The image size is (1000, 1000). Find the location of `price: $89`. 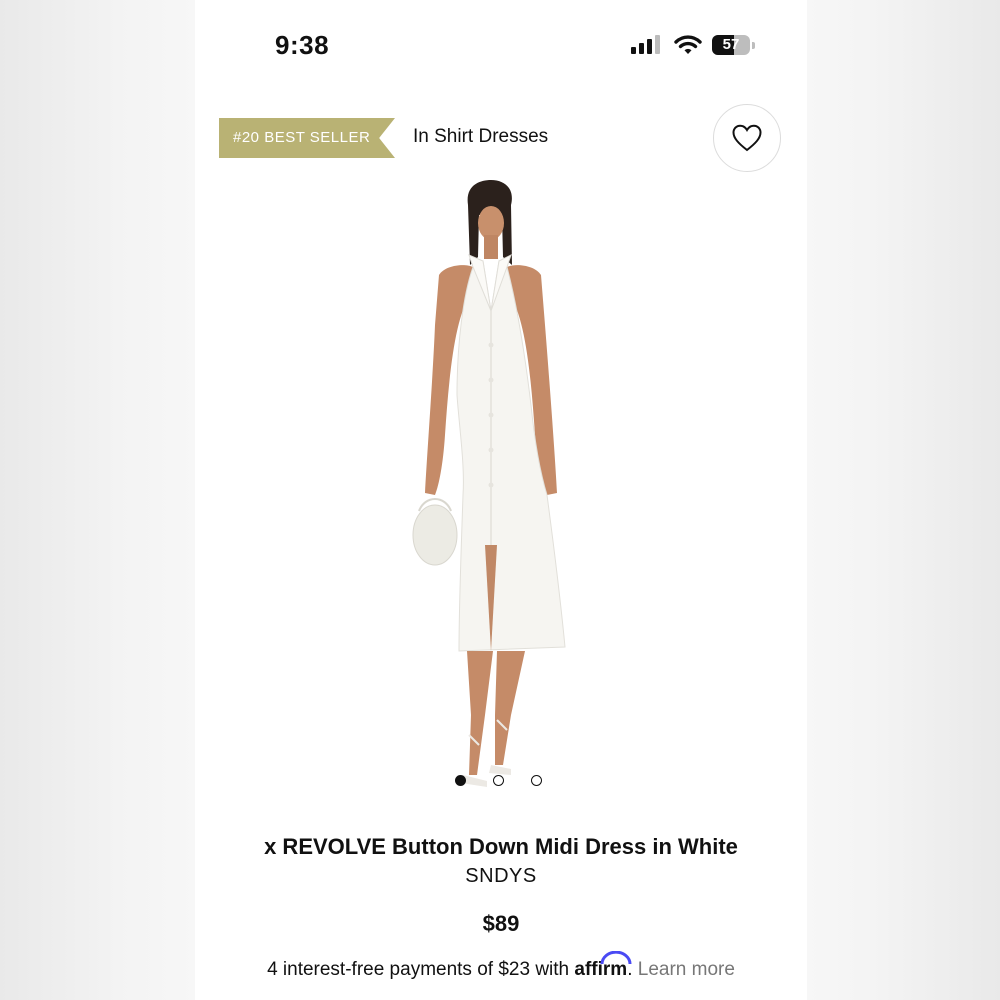

price: $89 is located at coordinates (501, 923).